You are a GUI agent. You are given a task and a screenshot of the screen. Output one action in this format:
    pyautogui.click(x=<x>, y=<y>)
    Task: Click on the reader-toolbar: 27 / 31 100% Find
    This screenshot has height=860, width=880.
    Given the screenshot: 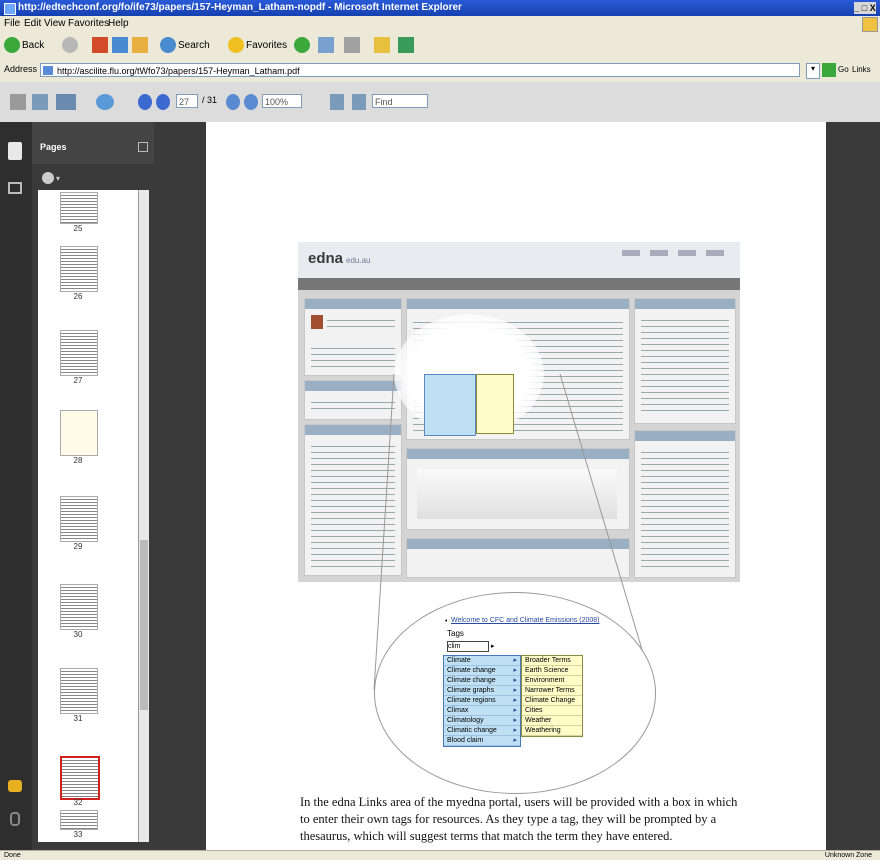 What is the action you would take?
    pyautogui.click(x=440, y=102)
    